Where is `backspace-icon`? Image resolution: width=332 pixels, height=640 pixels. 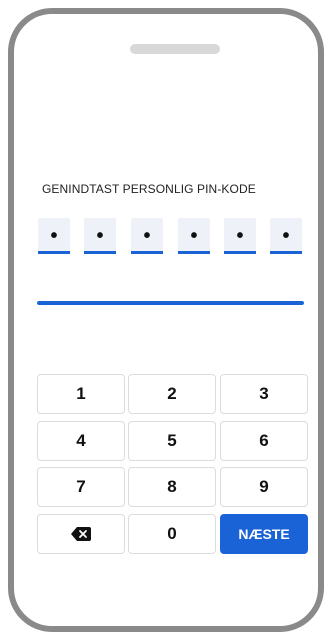 backspace-icon is located at coordinates (81, 534).